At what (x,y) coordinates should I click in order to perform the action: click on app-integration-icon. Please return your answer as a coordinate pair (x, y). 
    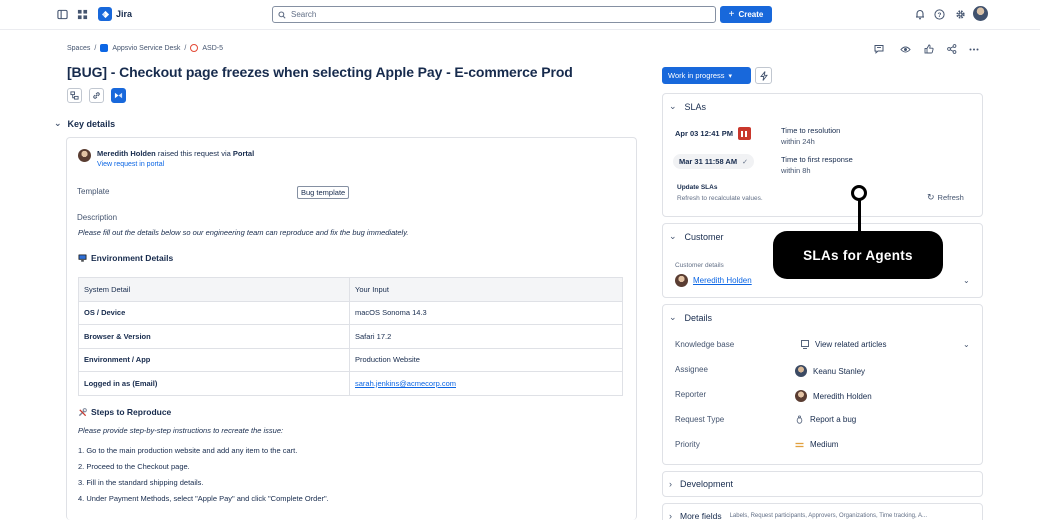
    Looking at the image, I should click on (118, 95).